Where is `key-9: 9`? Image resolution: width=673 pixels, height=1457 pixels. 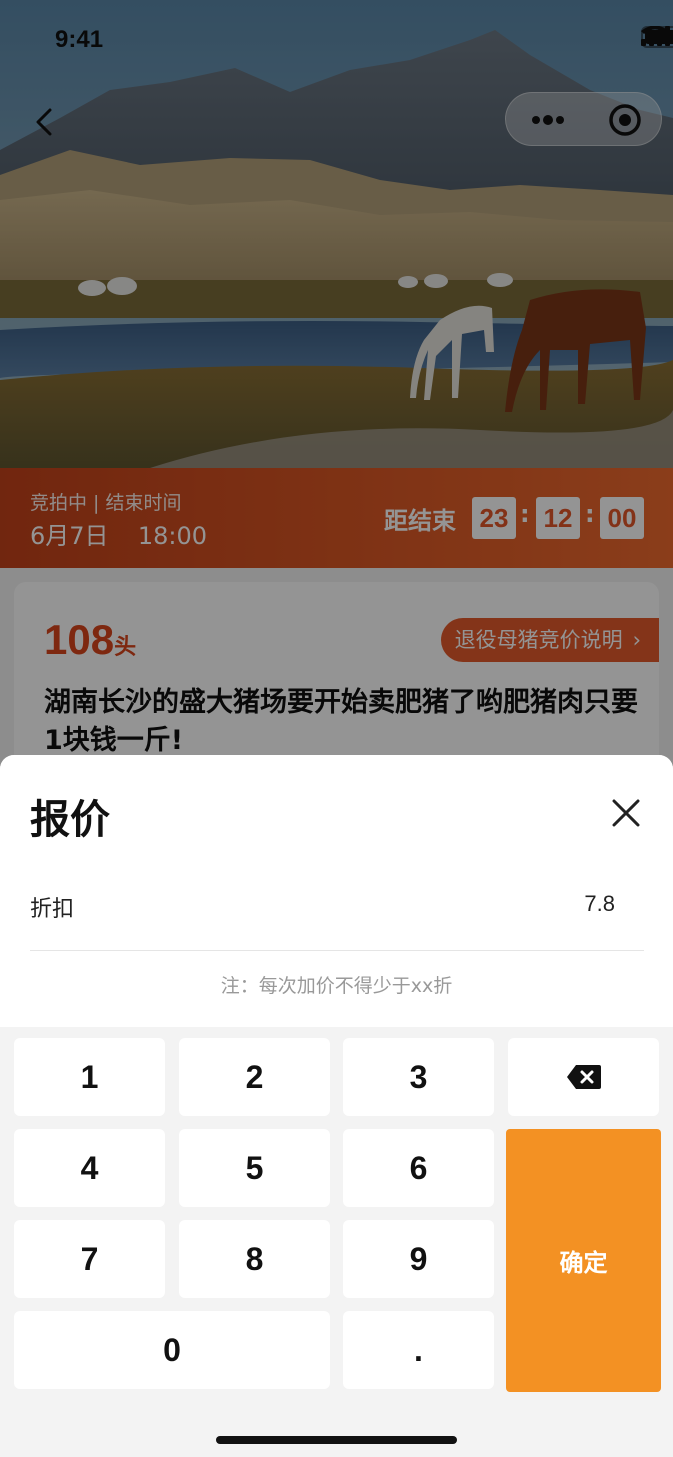 key-9: 9 is located at coordinates (418, 1259).